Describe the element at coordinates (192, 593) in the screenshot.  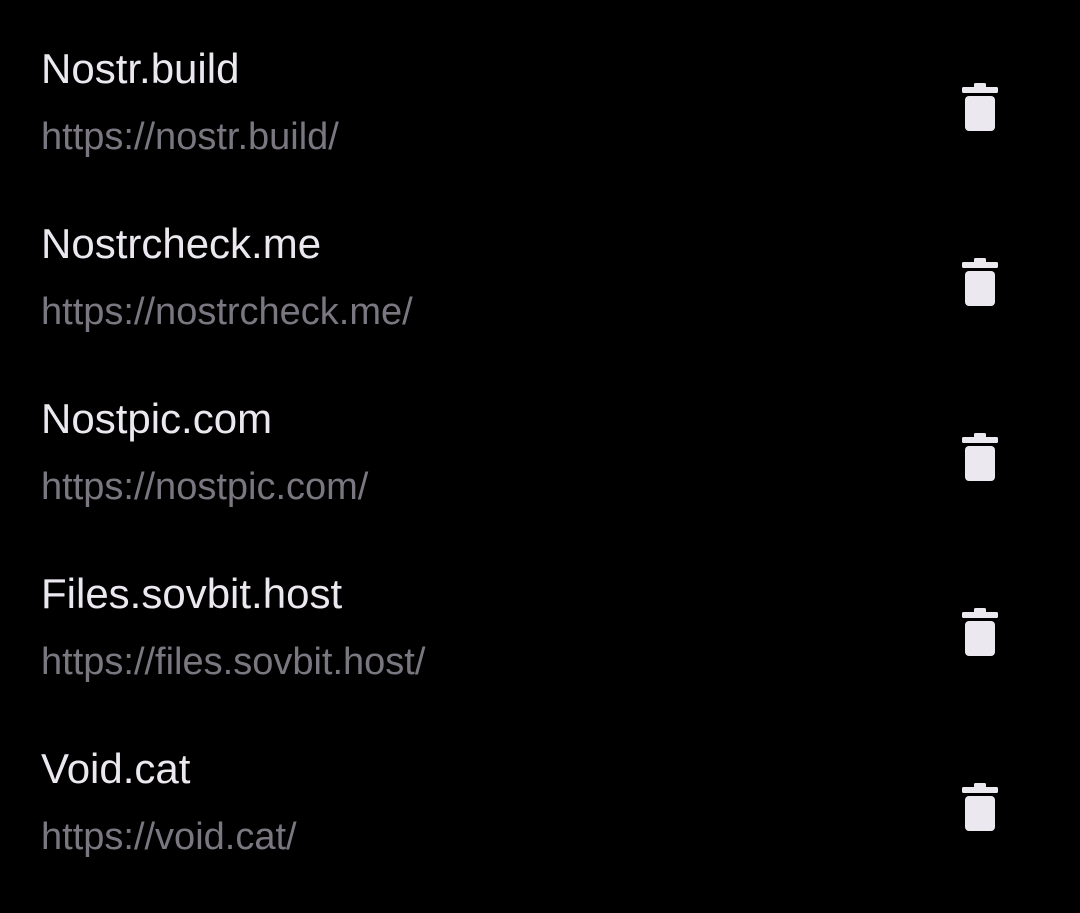
I see `server-name: Files.sovbit.host` at that location.